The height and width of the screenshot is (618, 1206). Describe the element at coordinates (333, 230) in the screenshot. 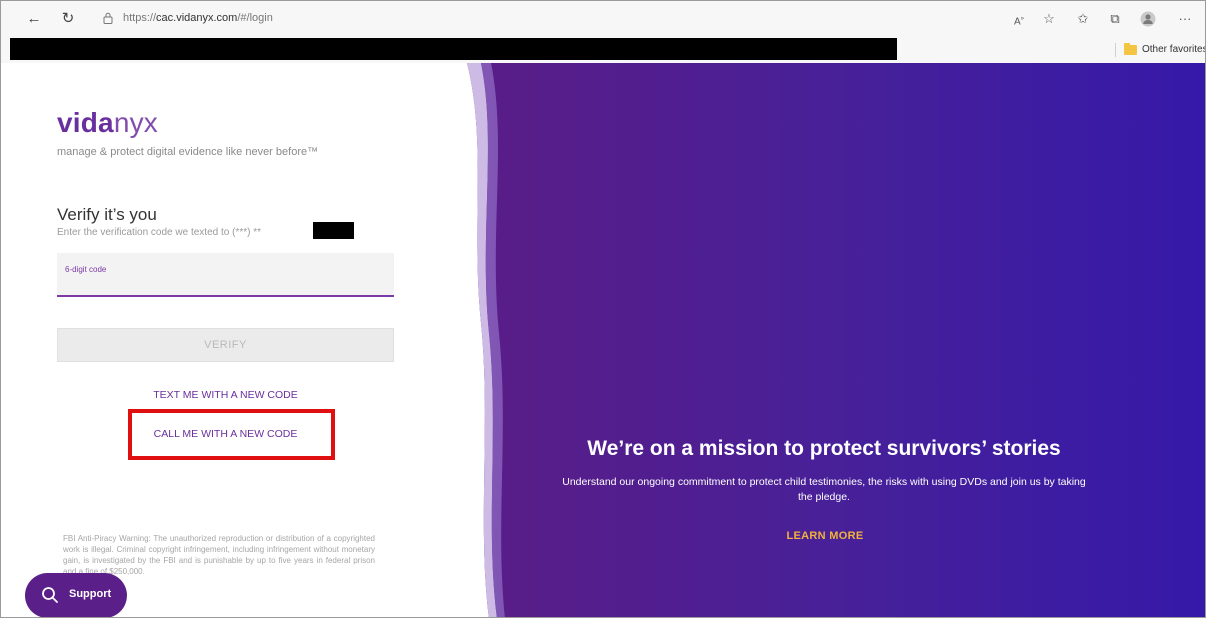

I see `phone-redaction` at that location.